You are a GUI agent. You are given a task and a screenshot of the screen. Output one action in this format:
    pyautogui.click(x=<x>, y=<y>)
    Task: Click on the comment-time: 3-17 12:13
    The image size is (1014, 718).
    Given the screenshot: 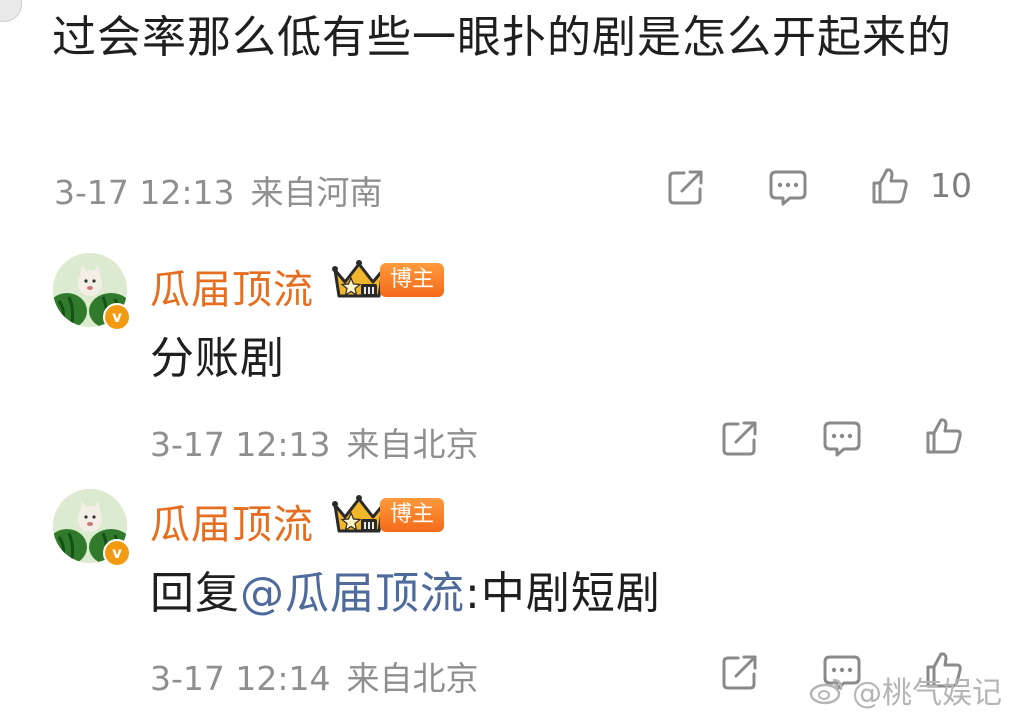 What is the action you would take?
    pyautogui.click(x=144, y=192)
    